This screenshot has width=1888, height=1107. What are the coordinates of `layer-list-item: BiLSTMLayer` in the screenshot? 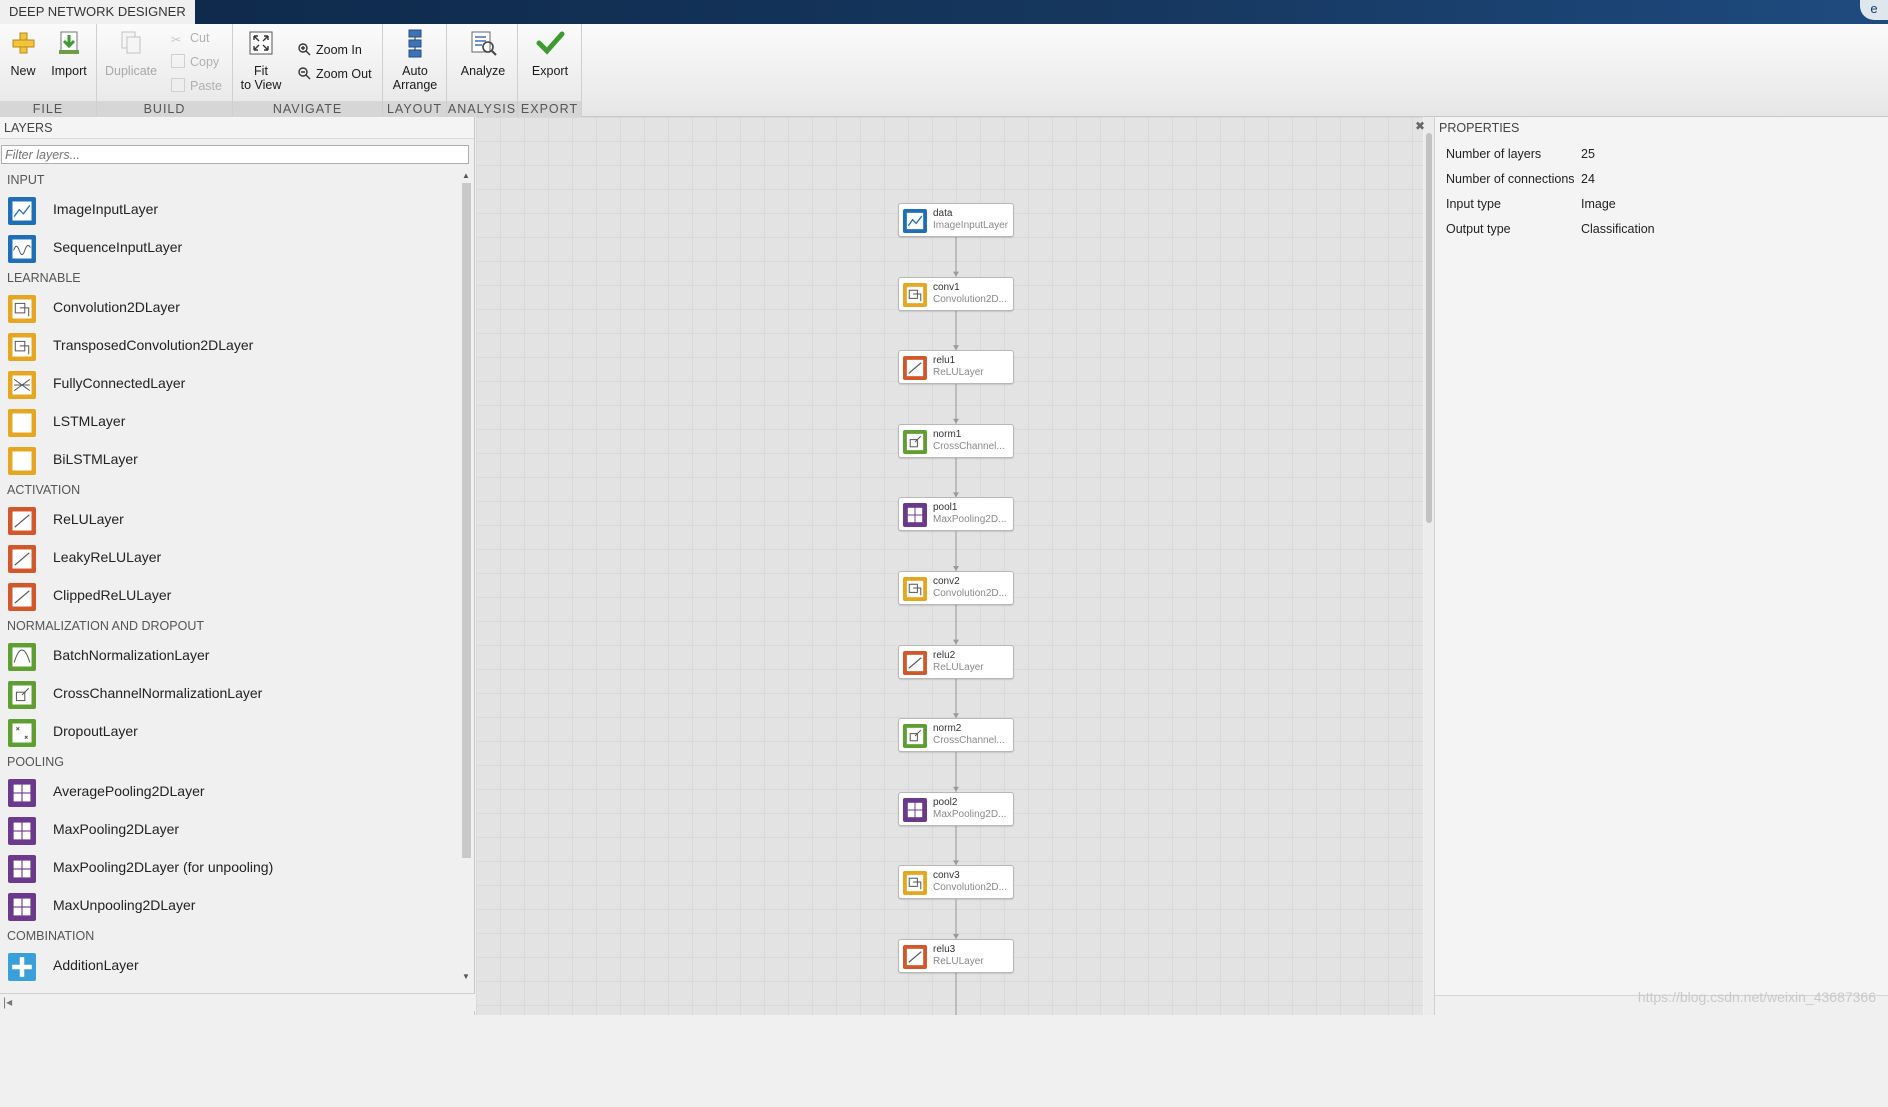 It's located at (229, 460).